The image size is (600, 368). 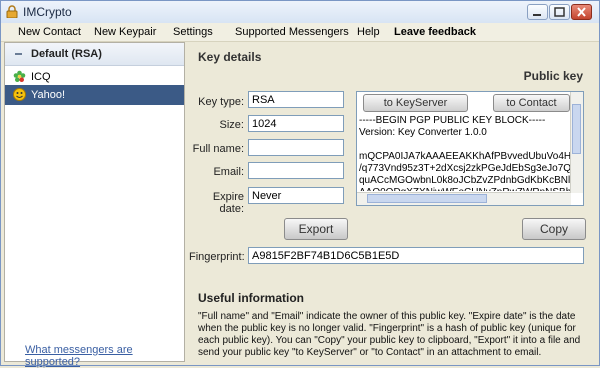 I want to click on to-keyserver-button: to KeyServer, so click(x=415, y=103).